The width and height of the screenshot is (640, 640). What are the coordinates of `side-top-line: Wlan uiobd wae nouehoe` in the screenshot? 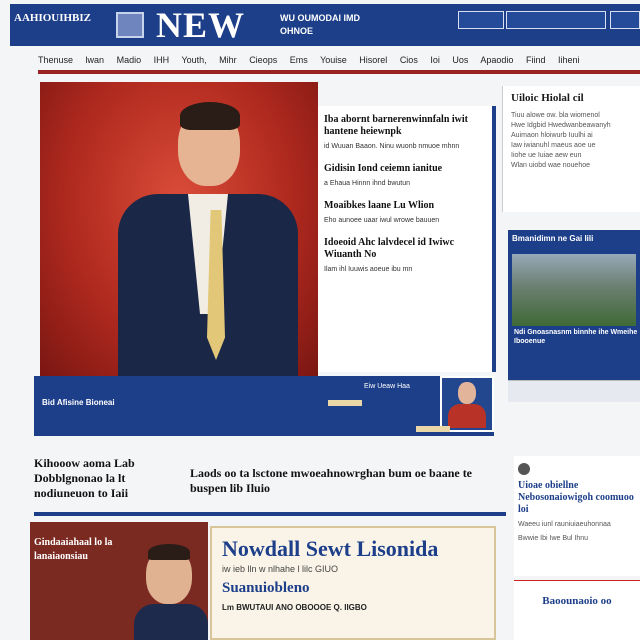 It's located at (551, 165).